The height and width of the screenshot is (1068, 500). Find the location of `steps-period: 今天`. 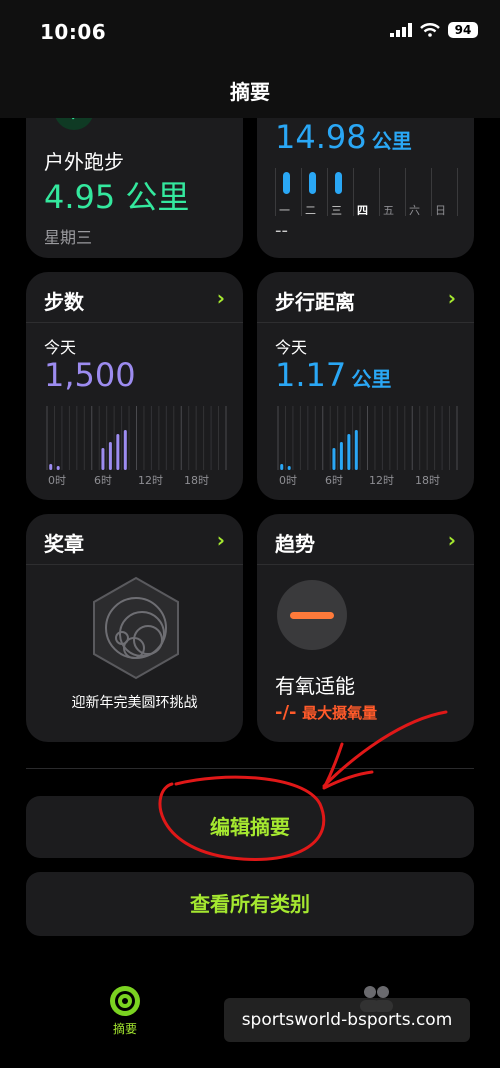

steps-period: 今天 is located at coordinates (60, 347).